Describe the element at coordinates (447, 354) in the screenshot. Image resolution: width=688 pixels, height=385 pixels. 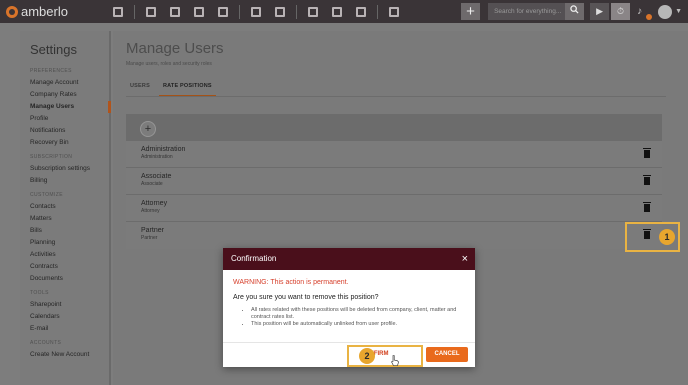
I see `cancel-button: CANCEL` at that location.